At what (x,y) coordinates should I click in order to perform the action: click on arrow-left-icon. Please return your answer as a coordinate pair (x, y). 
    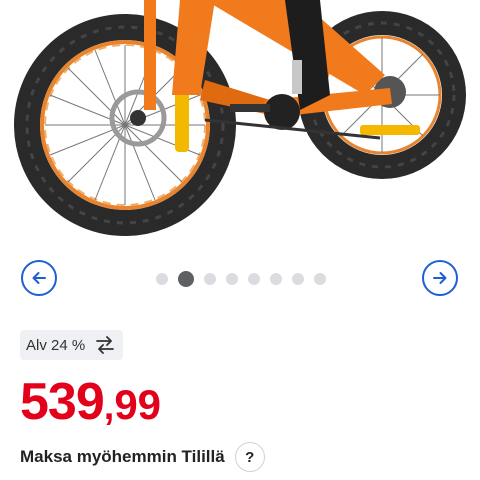
    Looking at the image, I should click on (39, 278).